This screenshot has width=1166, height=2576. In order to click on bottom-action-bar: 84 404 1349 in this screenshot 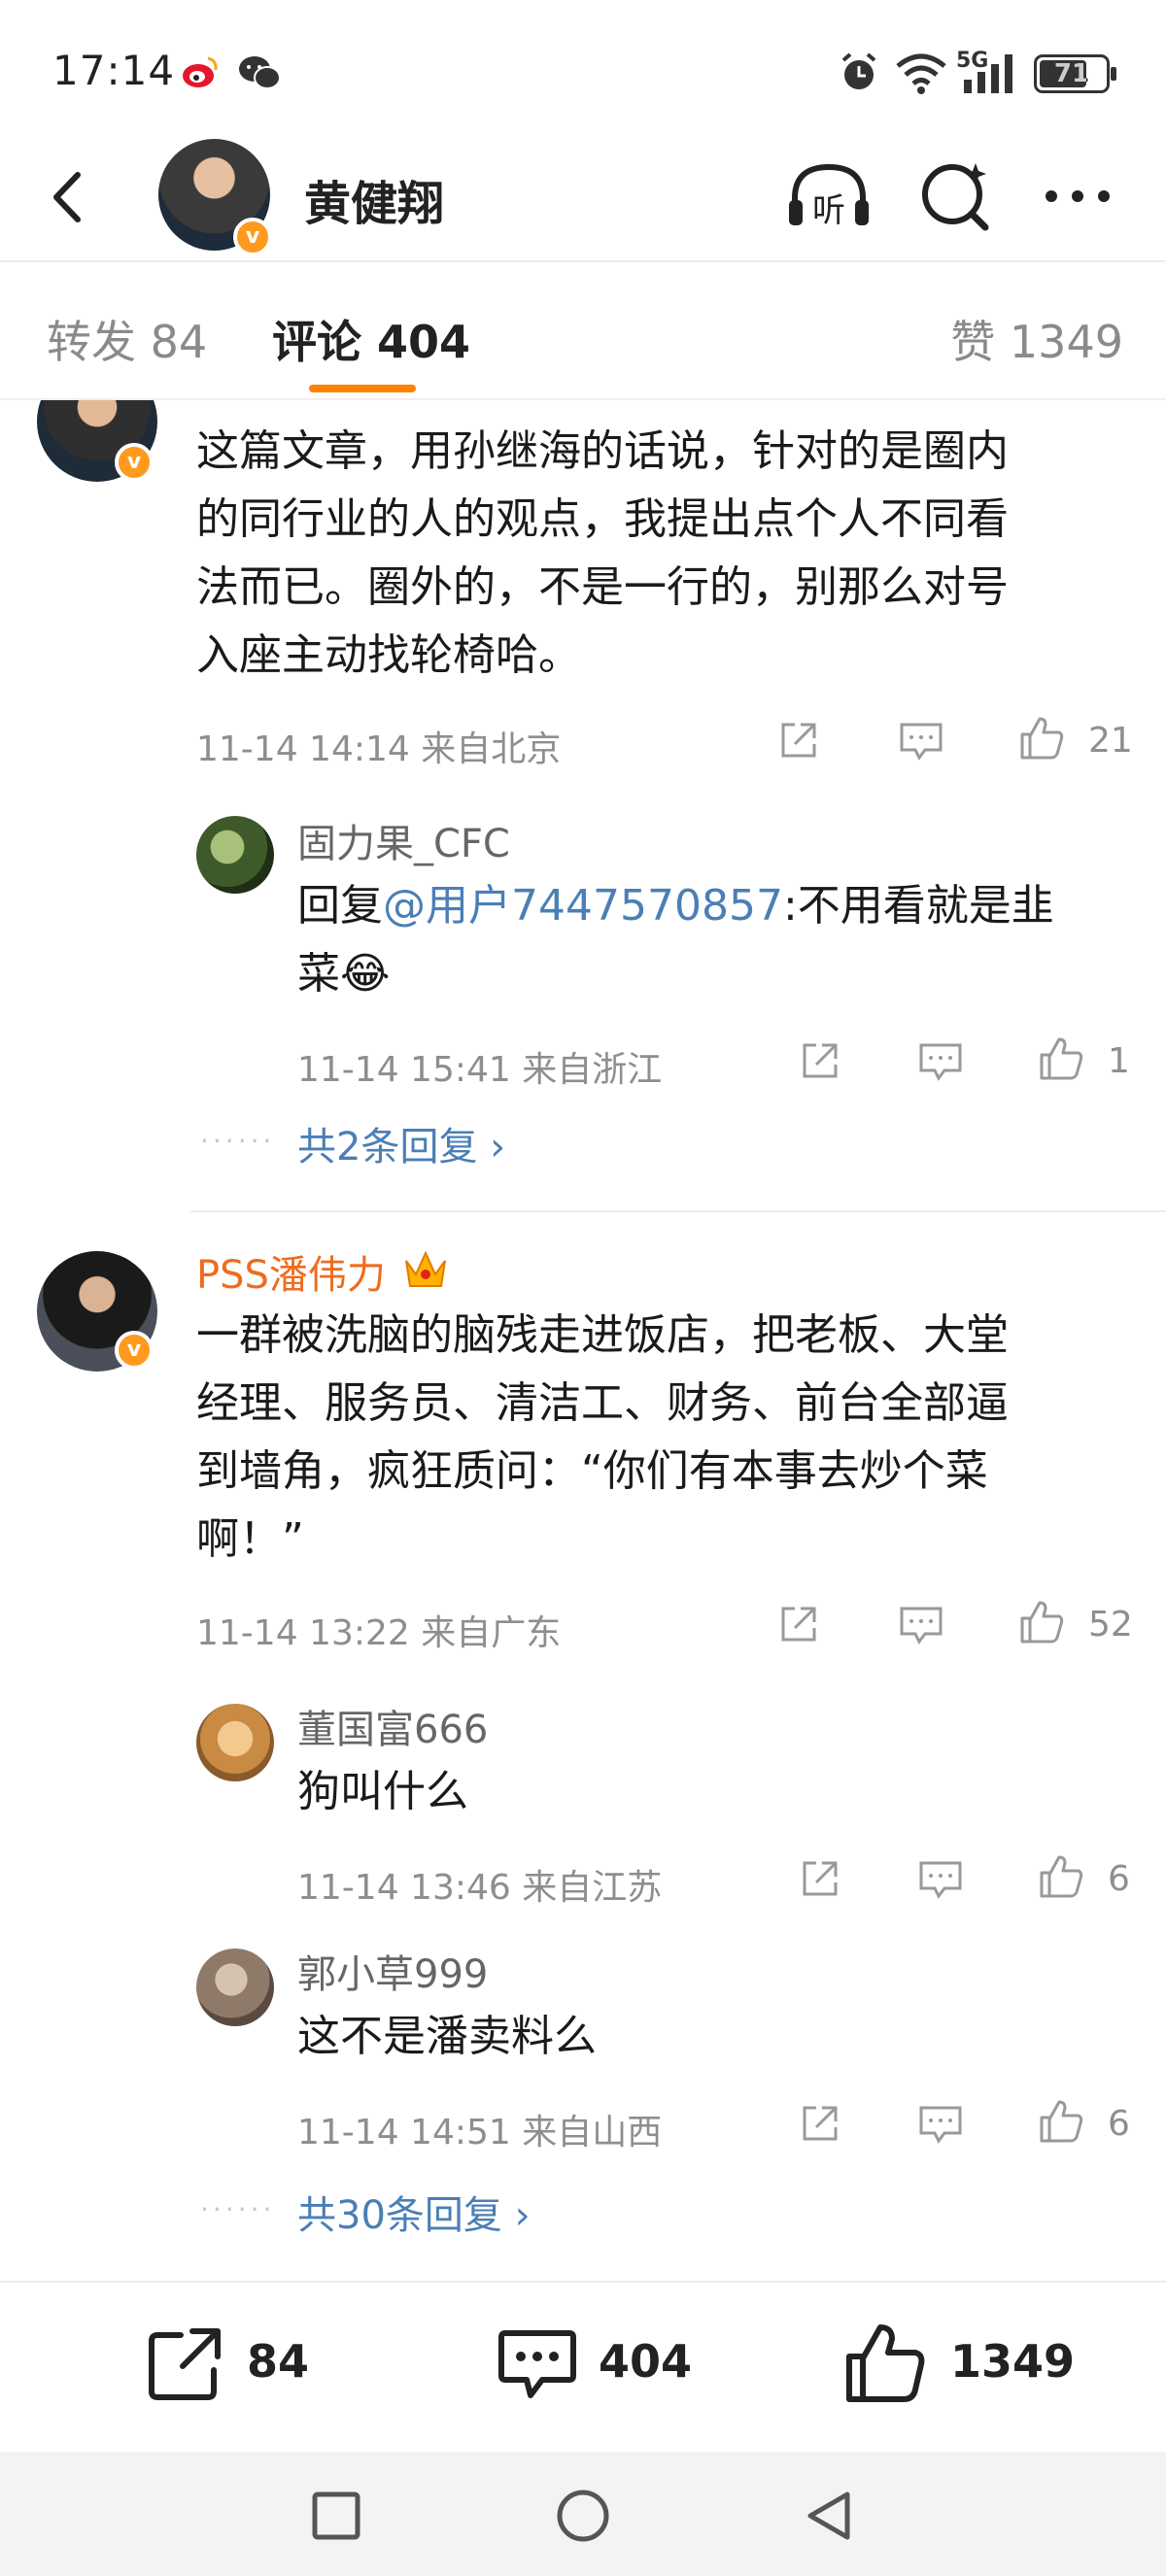, I will do `click(583, 2366)`.